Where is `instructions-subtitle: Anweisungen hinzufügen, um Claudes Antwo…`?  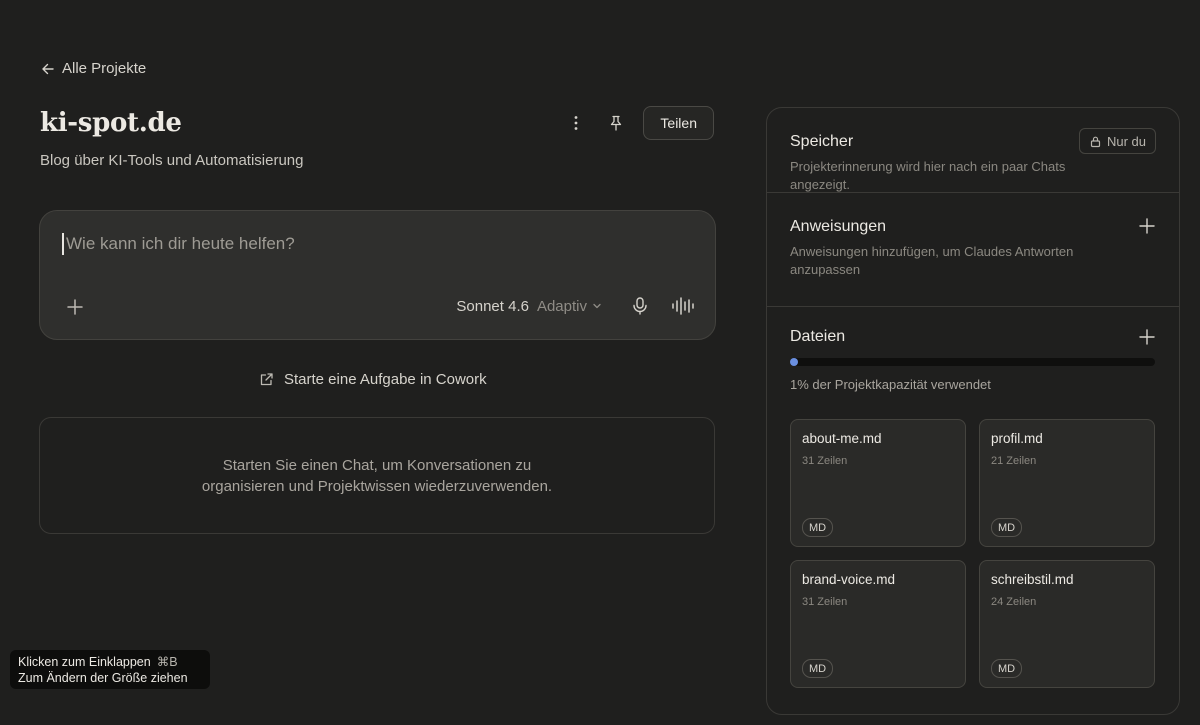
instructions-subtitle: Anweisungen hinzufügen, um Claudes Antwo… is located at coordinates (932, 260).